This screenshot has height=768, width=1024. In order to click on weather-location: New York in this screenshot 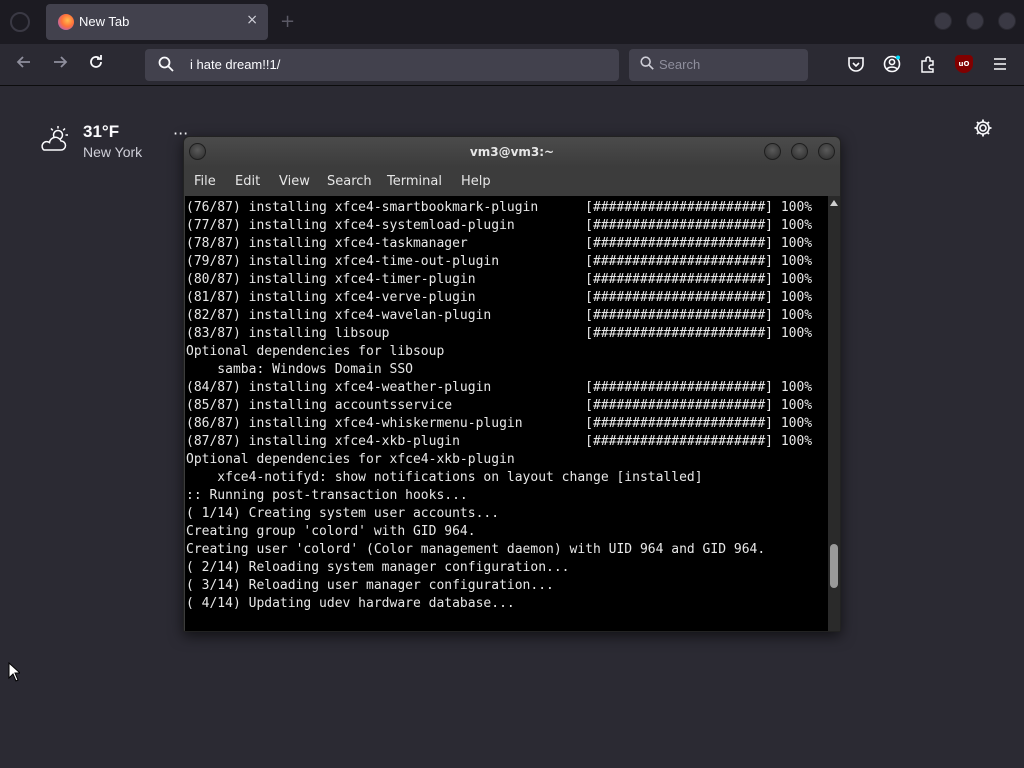, I will do `click(113, 152)`.